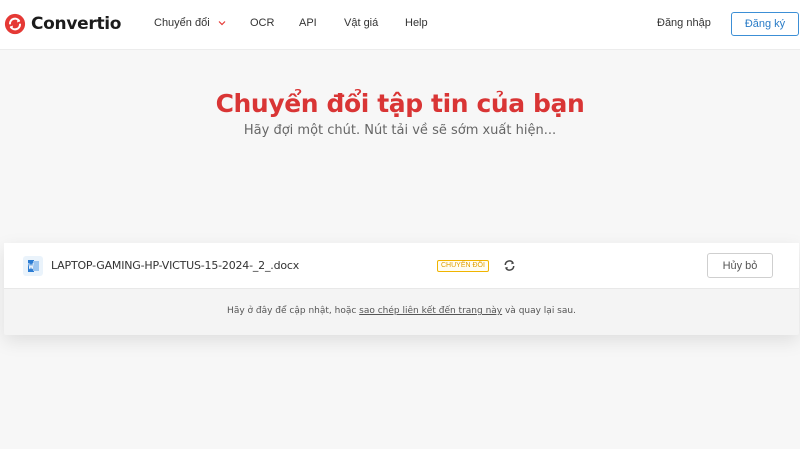  I want to click on word-doc-icon, so click(33, 266).